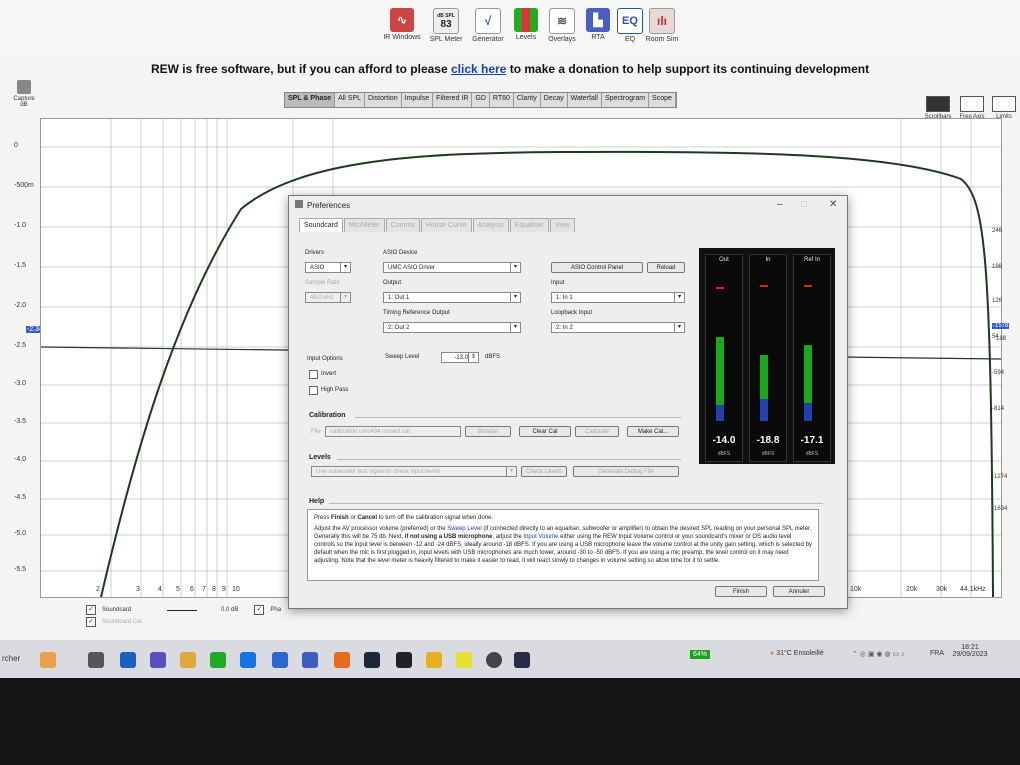 The height and width of the screenshot is (765, 1020). Describe the element at coordinates (473, 357) in the screenshot. I see `spinner-arrows-icon: ⇕` at that location.